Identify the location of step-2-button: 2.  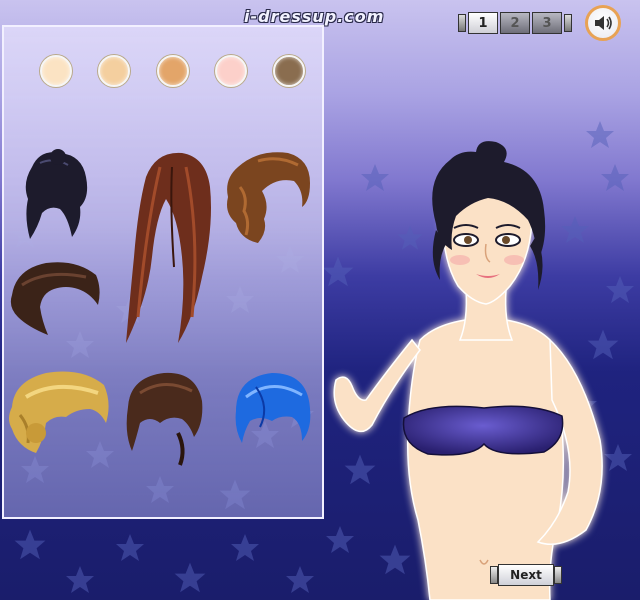
(515, 23).